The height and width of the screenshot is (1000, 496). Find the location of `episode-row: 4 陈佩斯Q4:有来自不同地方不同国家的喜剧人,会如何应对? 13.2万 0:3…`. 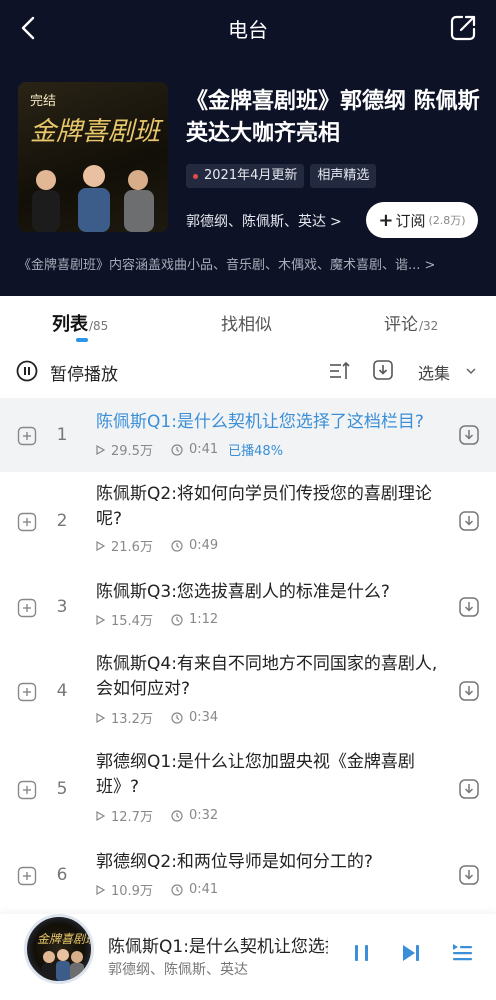

episode-row: 4 陈佩斯Q4:有来自不同地方不同国家的喜剧人,会如何应对? 13.2万 0:3… is located at coordinates (248, 696).